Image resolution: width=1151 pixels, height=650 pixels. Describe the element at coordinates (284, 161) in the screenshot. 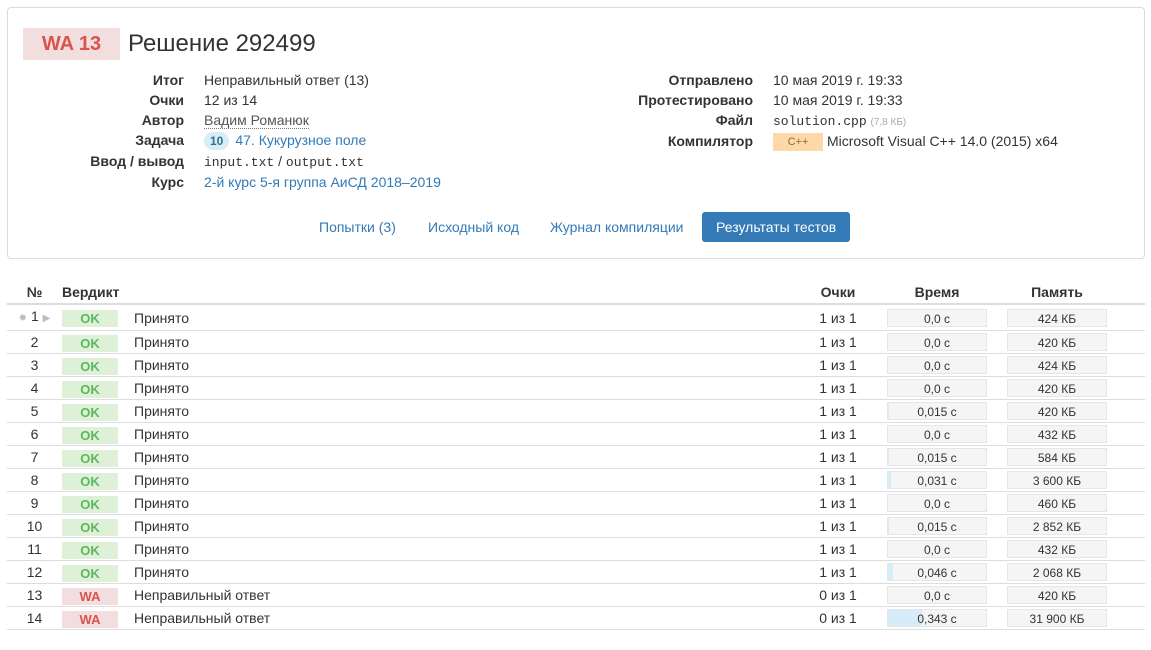

I see `io-value: input.txt / output.txt` at that location.